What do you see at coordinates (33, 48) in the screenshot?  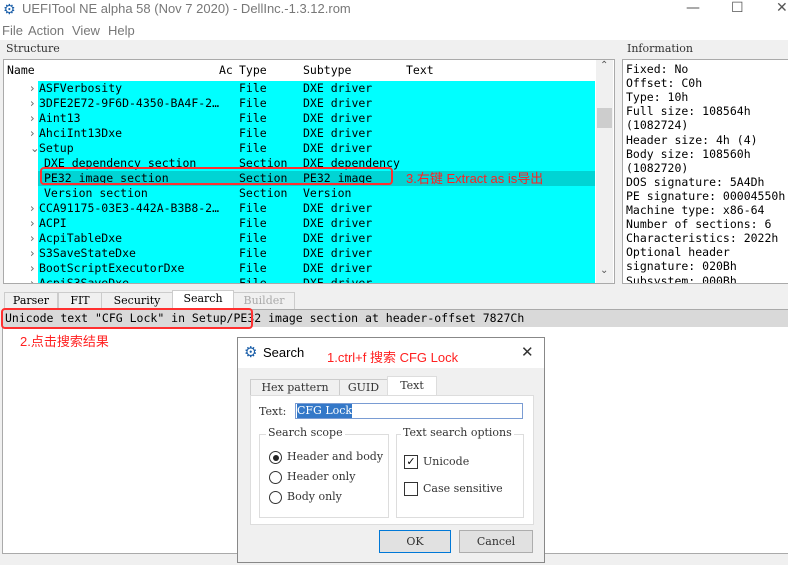 I see `structure-label: Structure` at bounding box center [33, 48].